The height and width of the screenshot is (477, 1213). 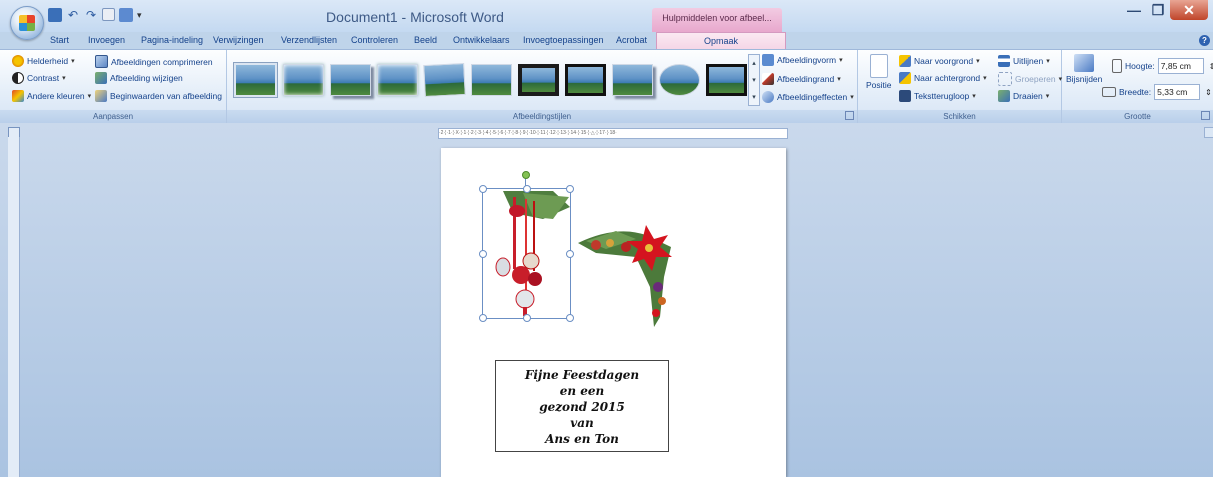 I want to click on width-icon, so click(x=1109, y=92).